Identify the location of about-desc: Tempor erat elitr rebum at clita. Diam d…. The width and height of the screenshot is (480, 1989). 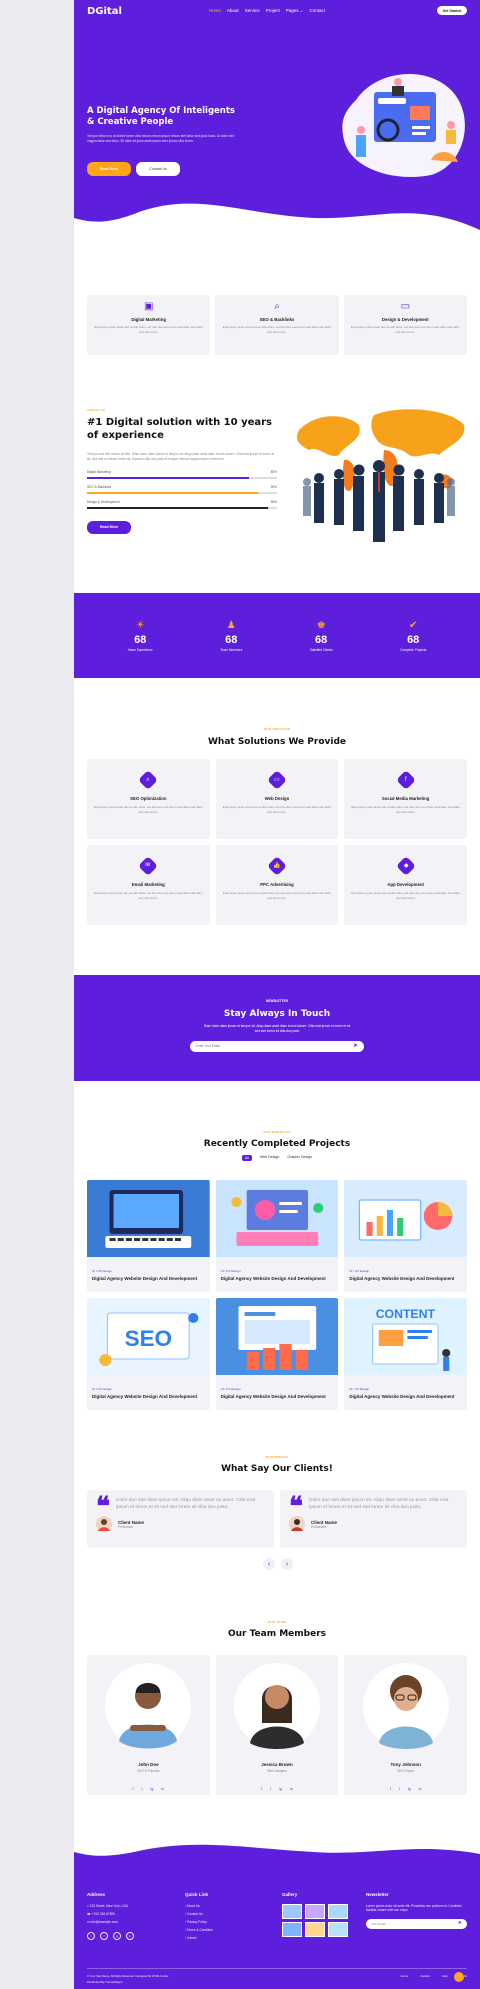
(181, 456).